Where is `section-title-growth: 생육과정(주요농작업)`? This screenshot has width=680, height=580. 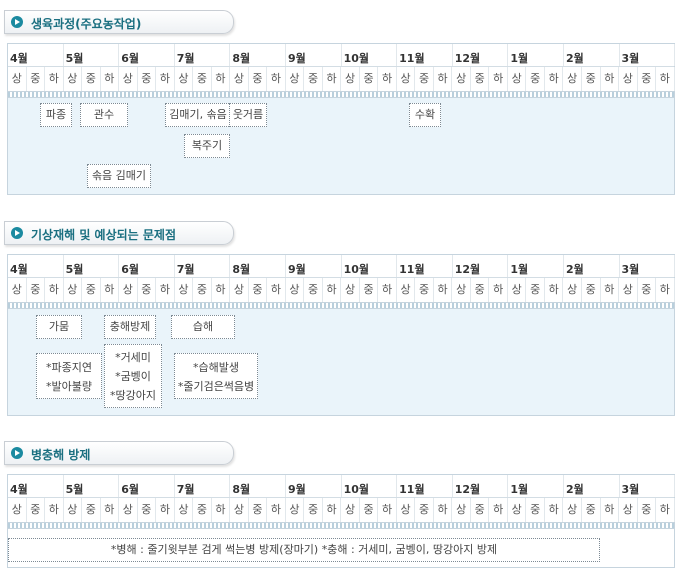 section-title-growth: 생육과정(주요농작업) is located at coordinates (119, 22).